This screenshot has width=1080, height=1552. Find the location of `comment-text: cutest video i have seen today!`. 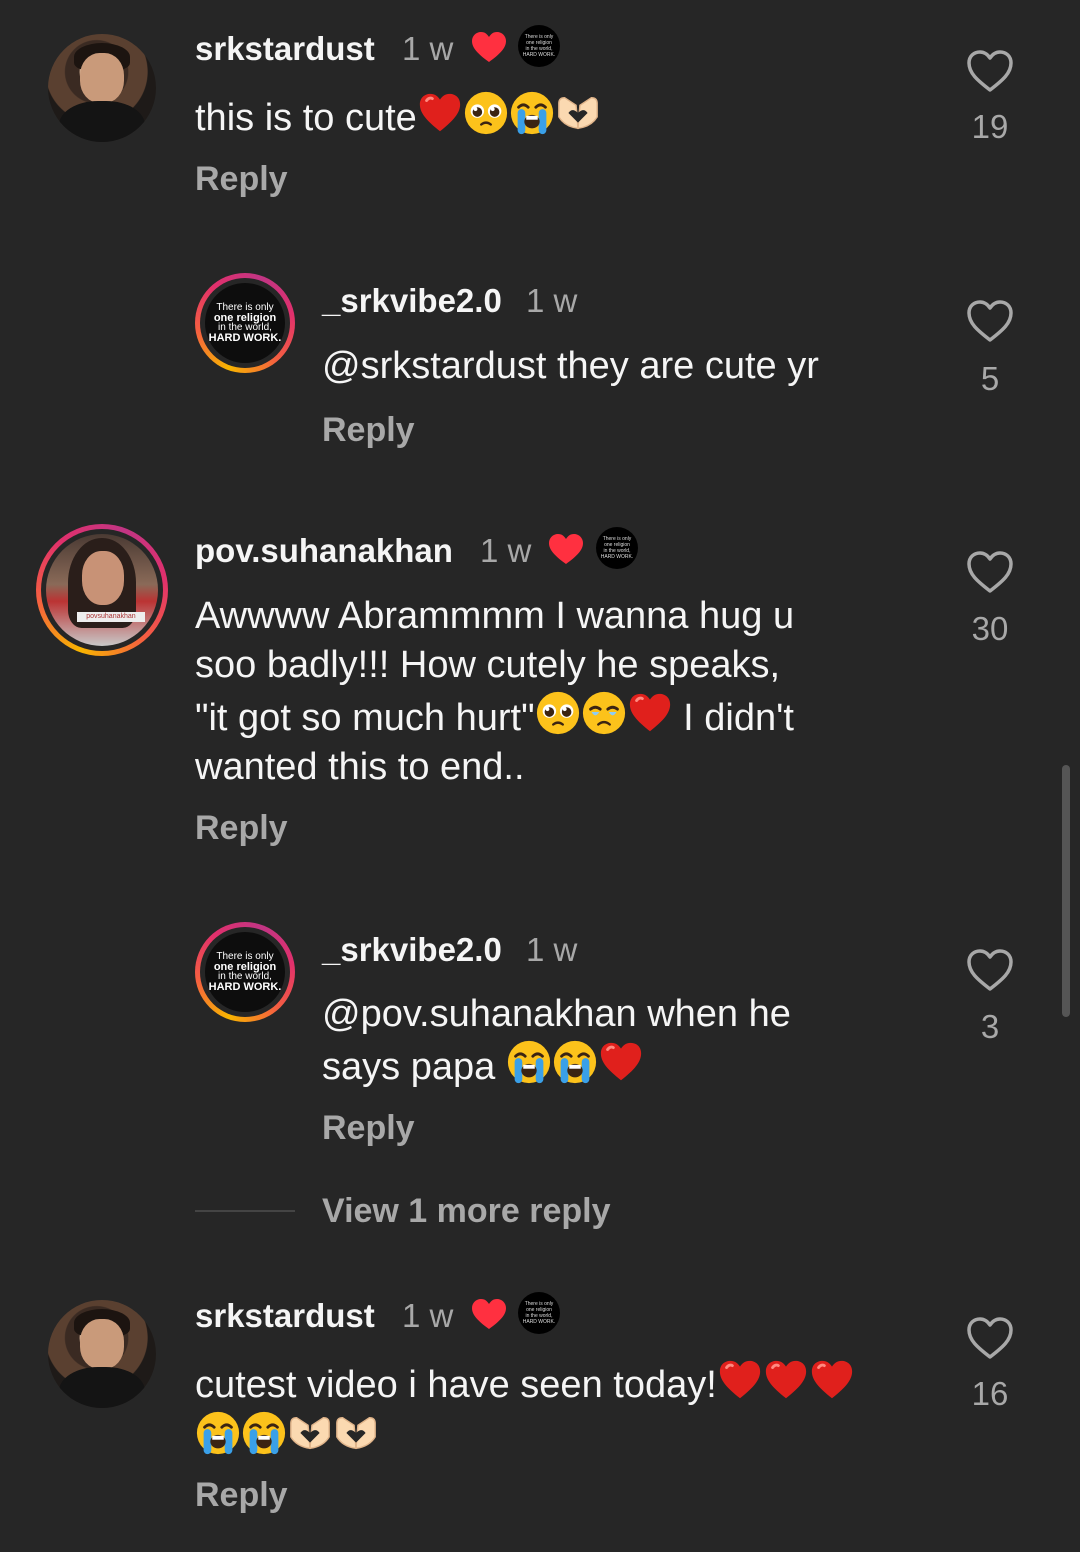

comment-text: cutest video i have seen today! is located at coordinates (565, 1410).